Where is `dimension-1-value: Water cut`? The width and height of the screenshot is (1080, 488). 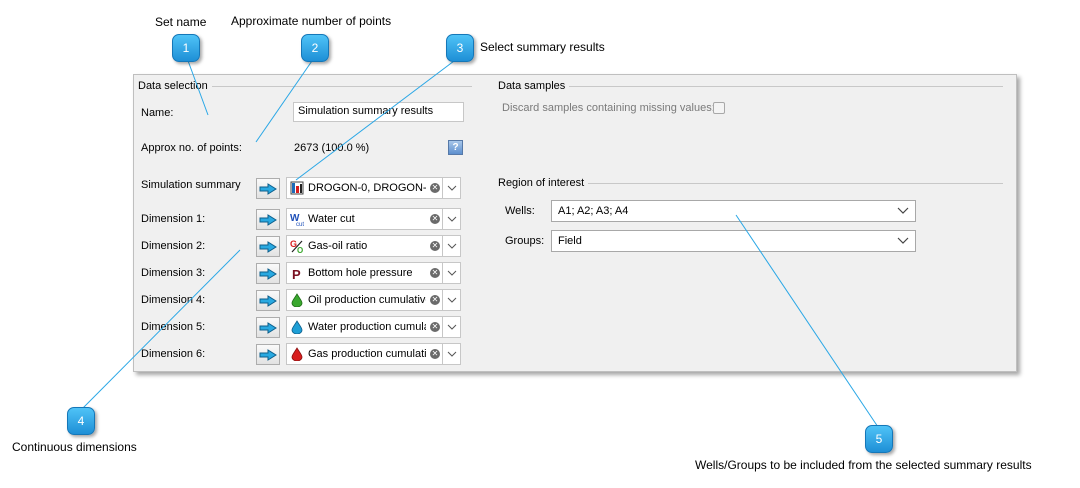
dimension-1-value: Water cut is located at coordinates (331, 219).